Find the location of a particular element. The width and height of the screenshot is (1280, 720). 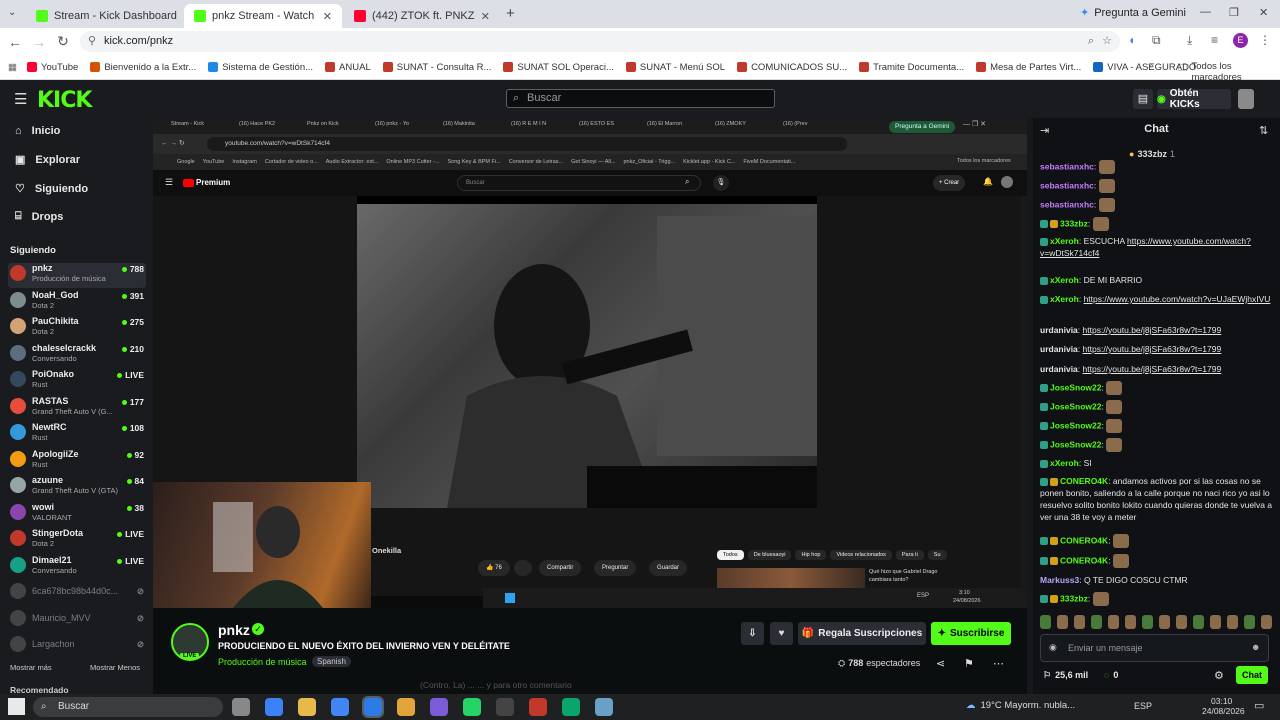

maximize-button: ❐ is located at coordinates (1234, 12).